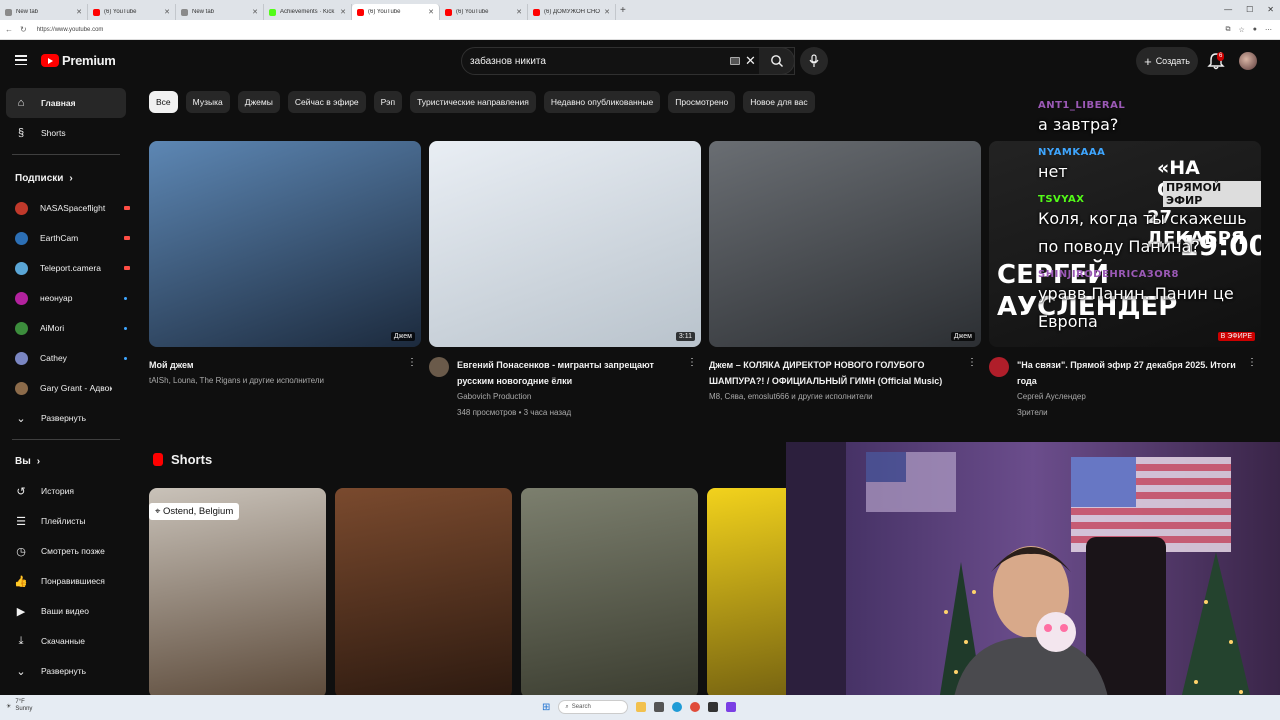 The image size is (1280, 720). I want to click on maximize-icon: ☐, so click(1249, 9).